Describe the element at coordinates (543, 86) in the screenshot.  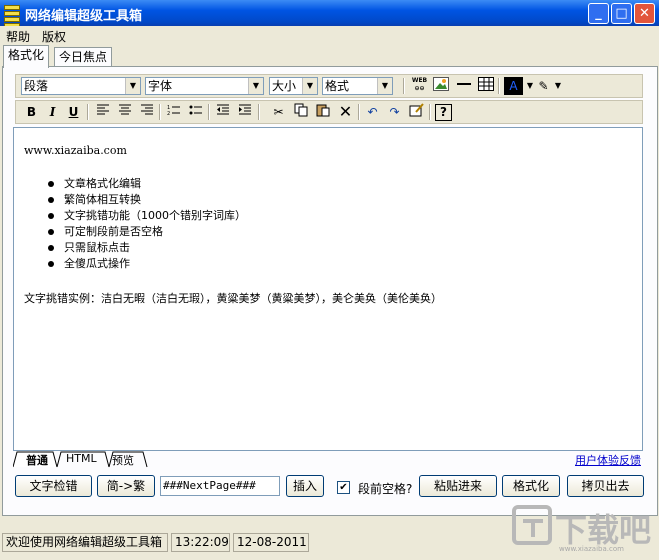
I see `highlight-pen-icon: ✎` at that location.